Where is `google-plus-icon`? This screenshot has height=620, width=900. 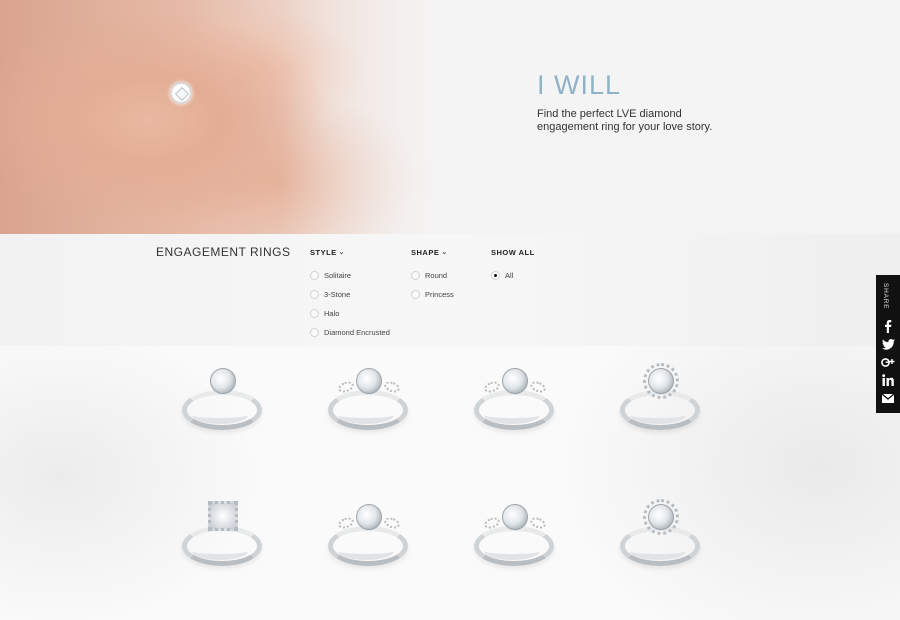
google-plus-icon is located at coordinates (888, 362).